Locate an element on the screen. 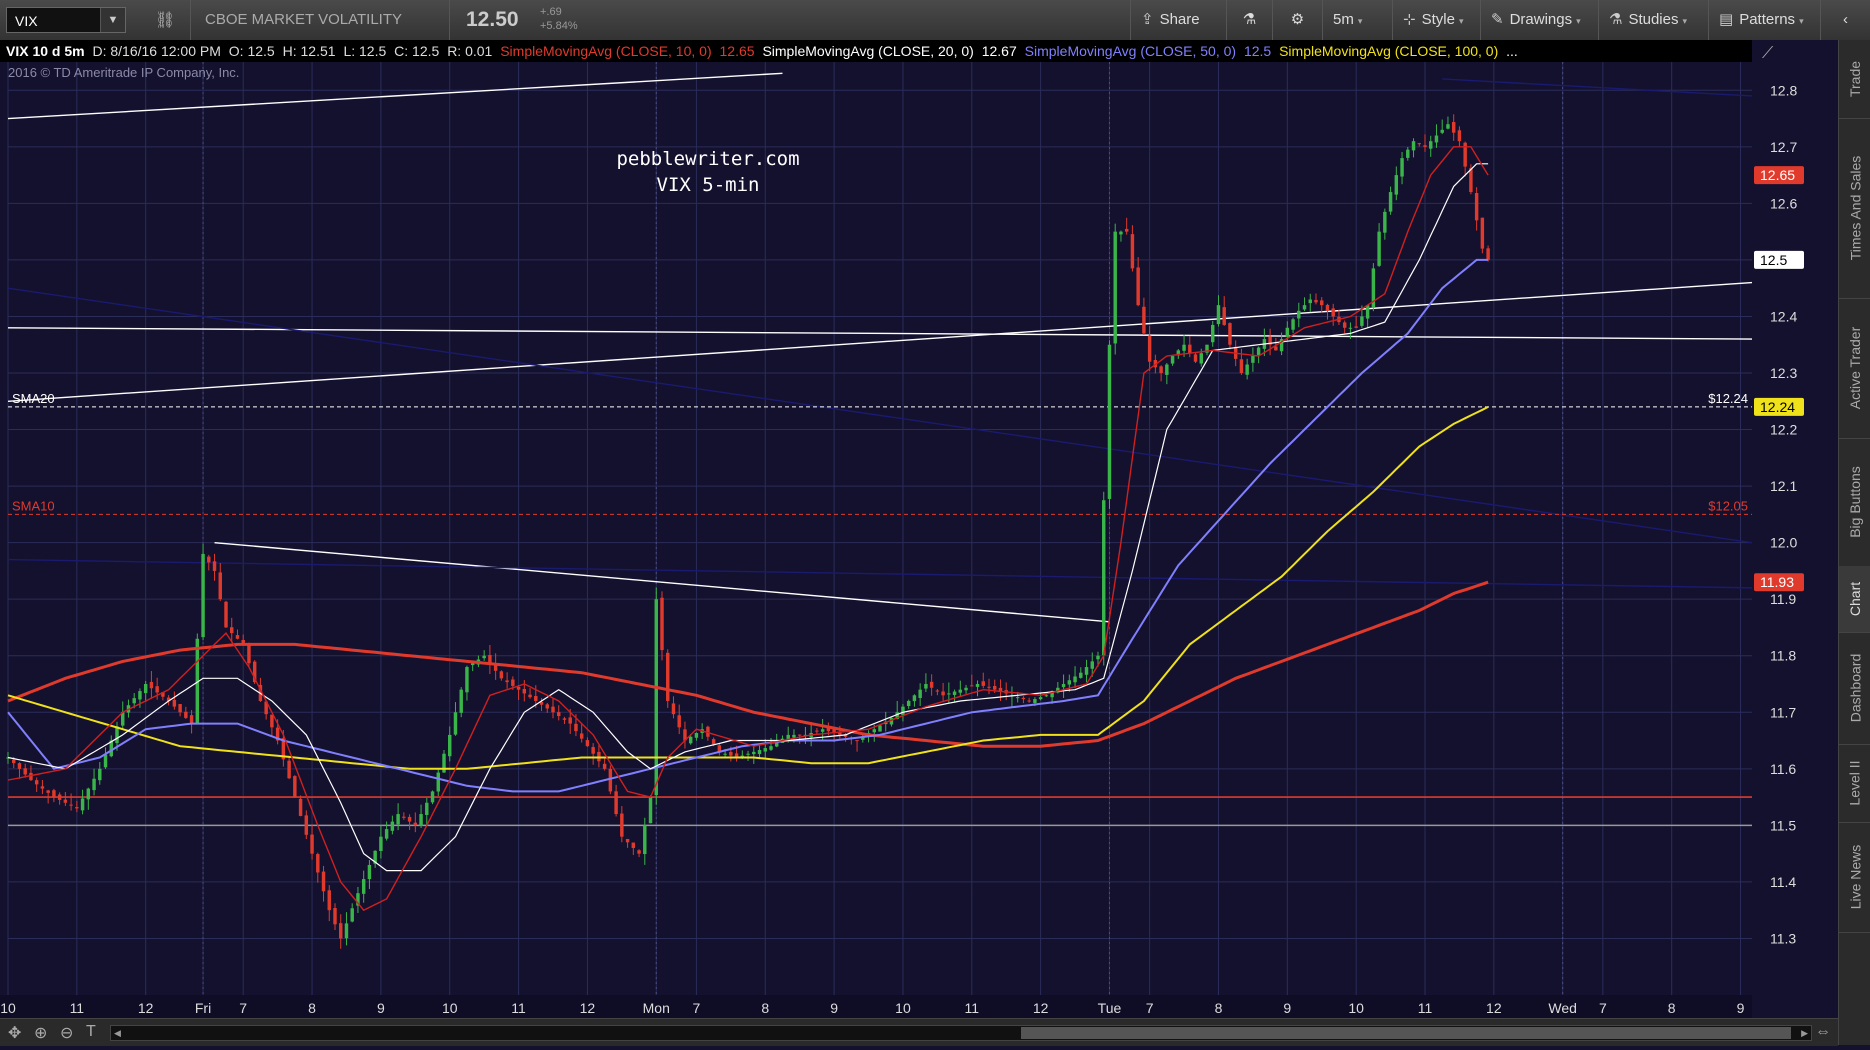 Image resolution: width=1870 pixels, height=1050 pixels. share-button: ⇪ Share is located at coordinates (1178, 20).